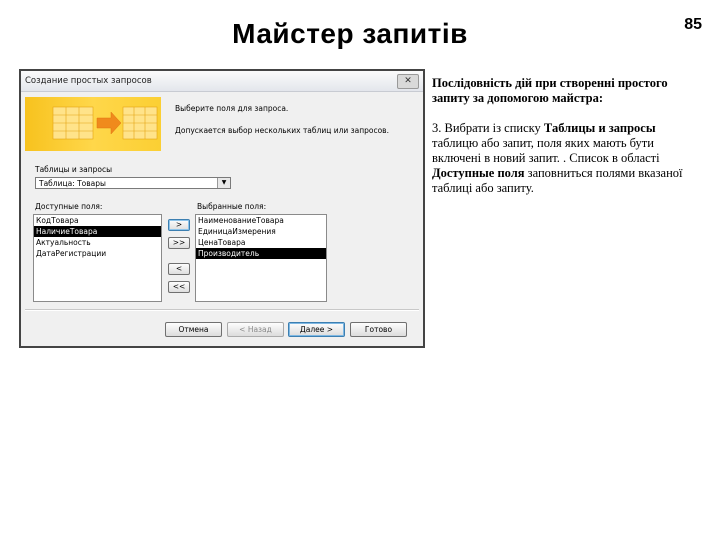  I want to click on cancel-button: Отмена, so click(193, 329).